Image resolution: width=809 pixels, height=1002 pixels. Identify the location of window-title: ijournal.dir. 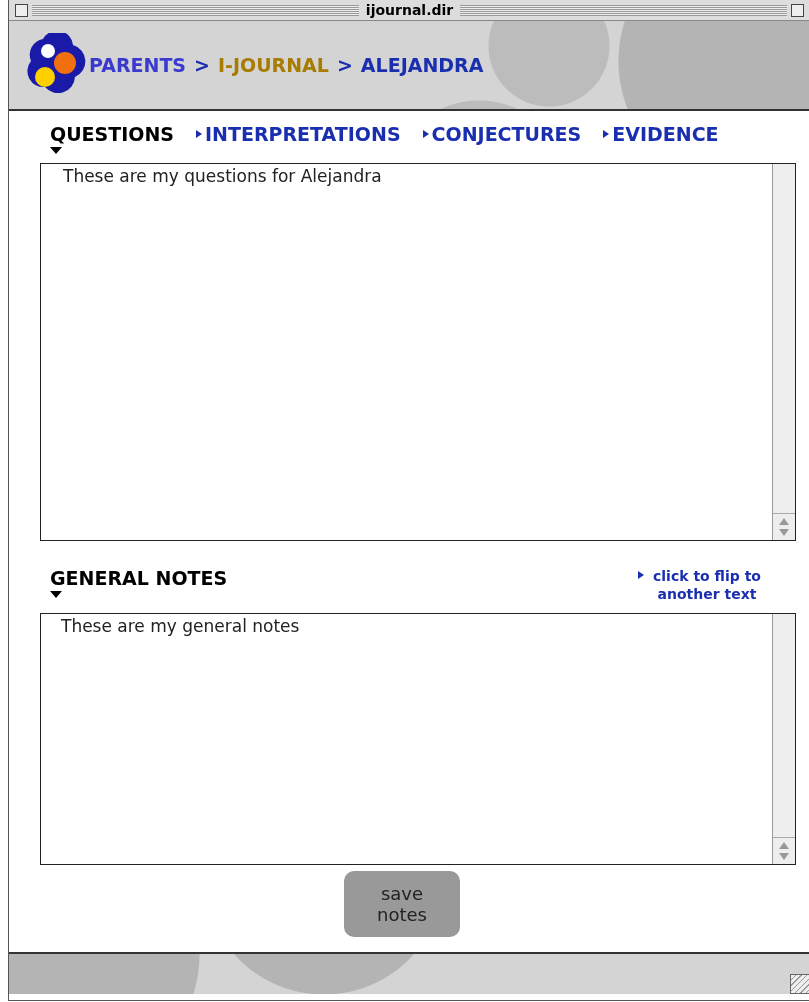
(409, 10).